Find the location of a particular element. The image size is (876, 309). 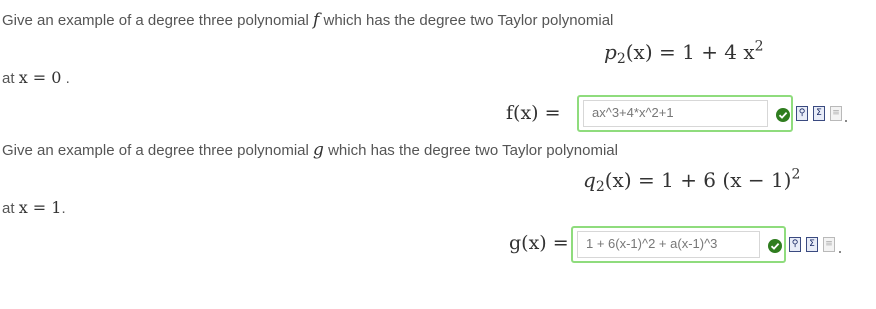

q1-display-equation: p2(x) = 1 + 4 x2 is located at coordinates (684, 53).